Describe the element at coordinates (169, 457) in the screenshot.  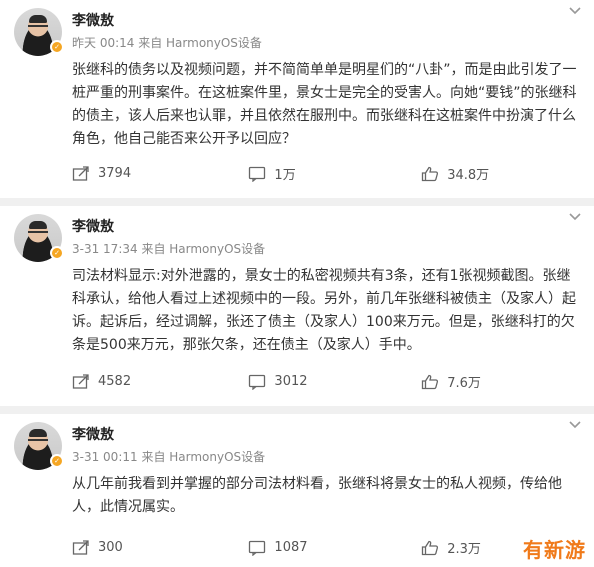
I see `post-meta: 3-31 00:11 来自 HarmonyOS设备` at that location.